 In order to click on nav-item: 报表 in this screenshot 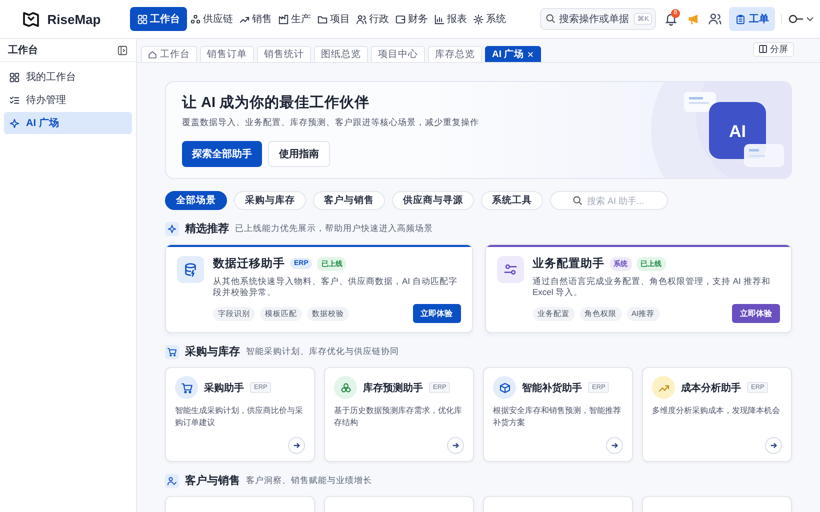, I will do `click(450, 19)`.